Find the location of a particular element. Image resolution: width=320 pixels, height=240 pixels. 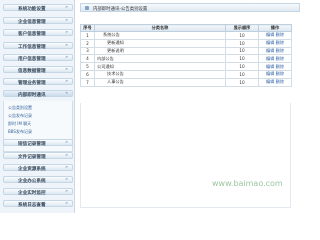

sidebar-subitem-bbs-records: BBS发布记录 is located at coordinates (20, 132).